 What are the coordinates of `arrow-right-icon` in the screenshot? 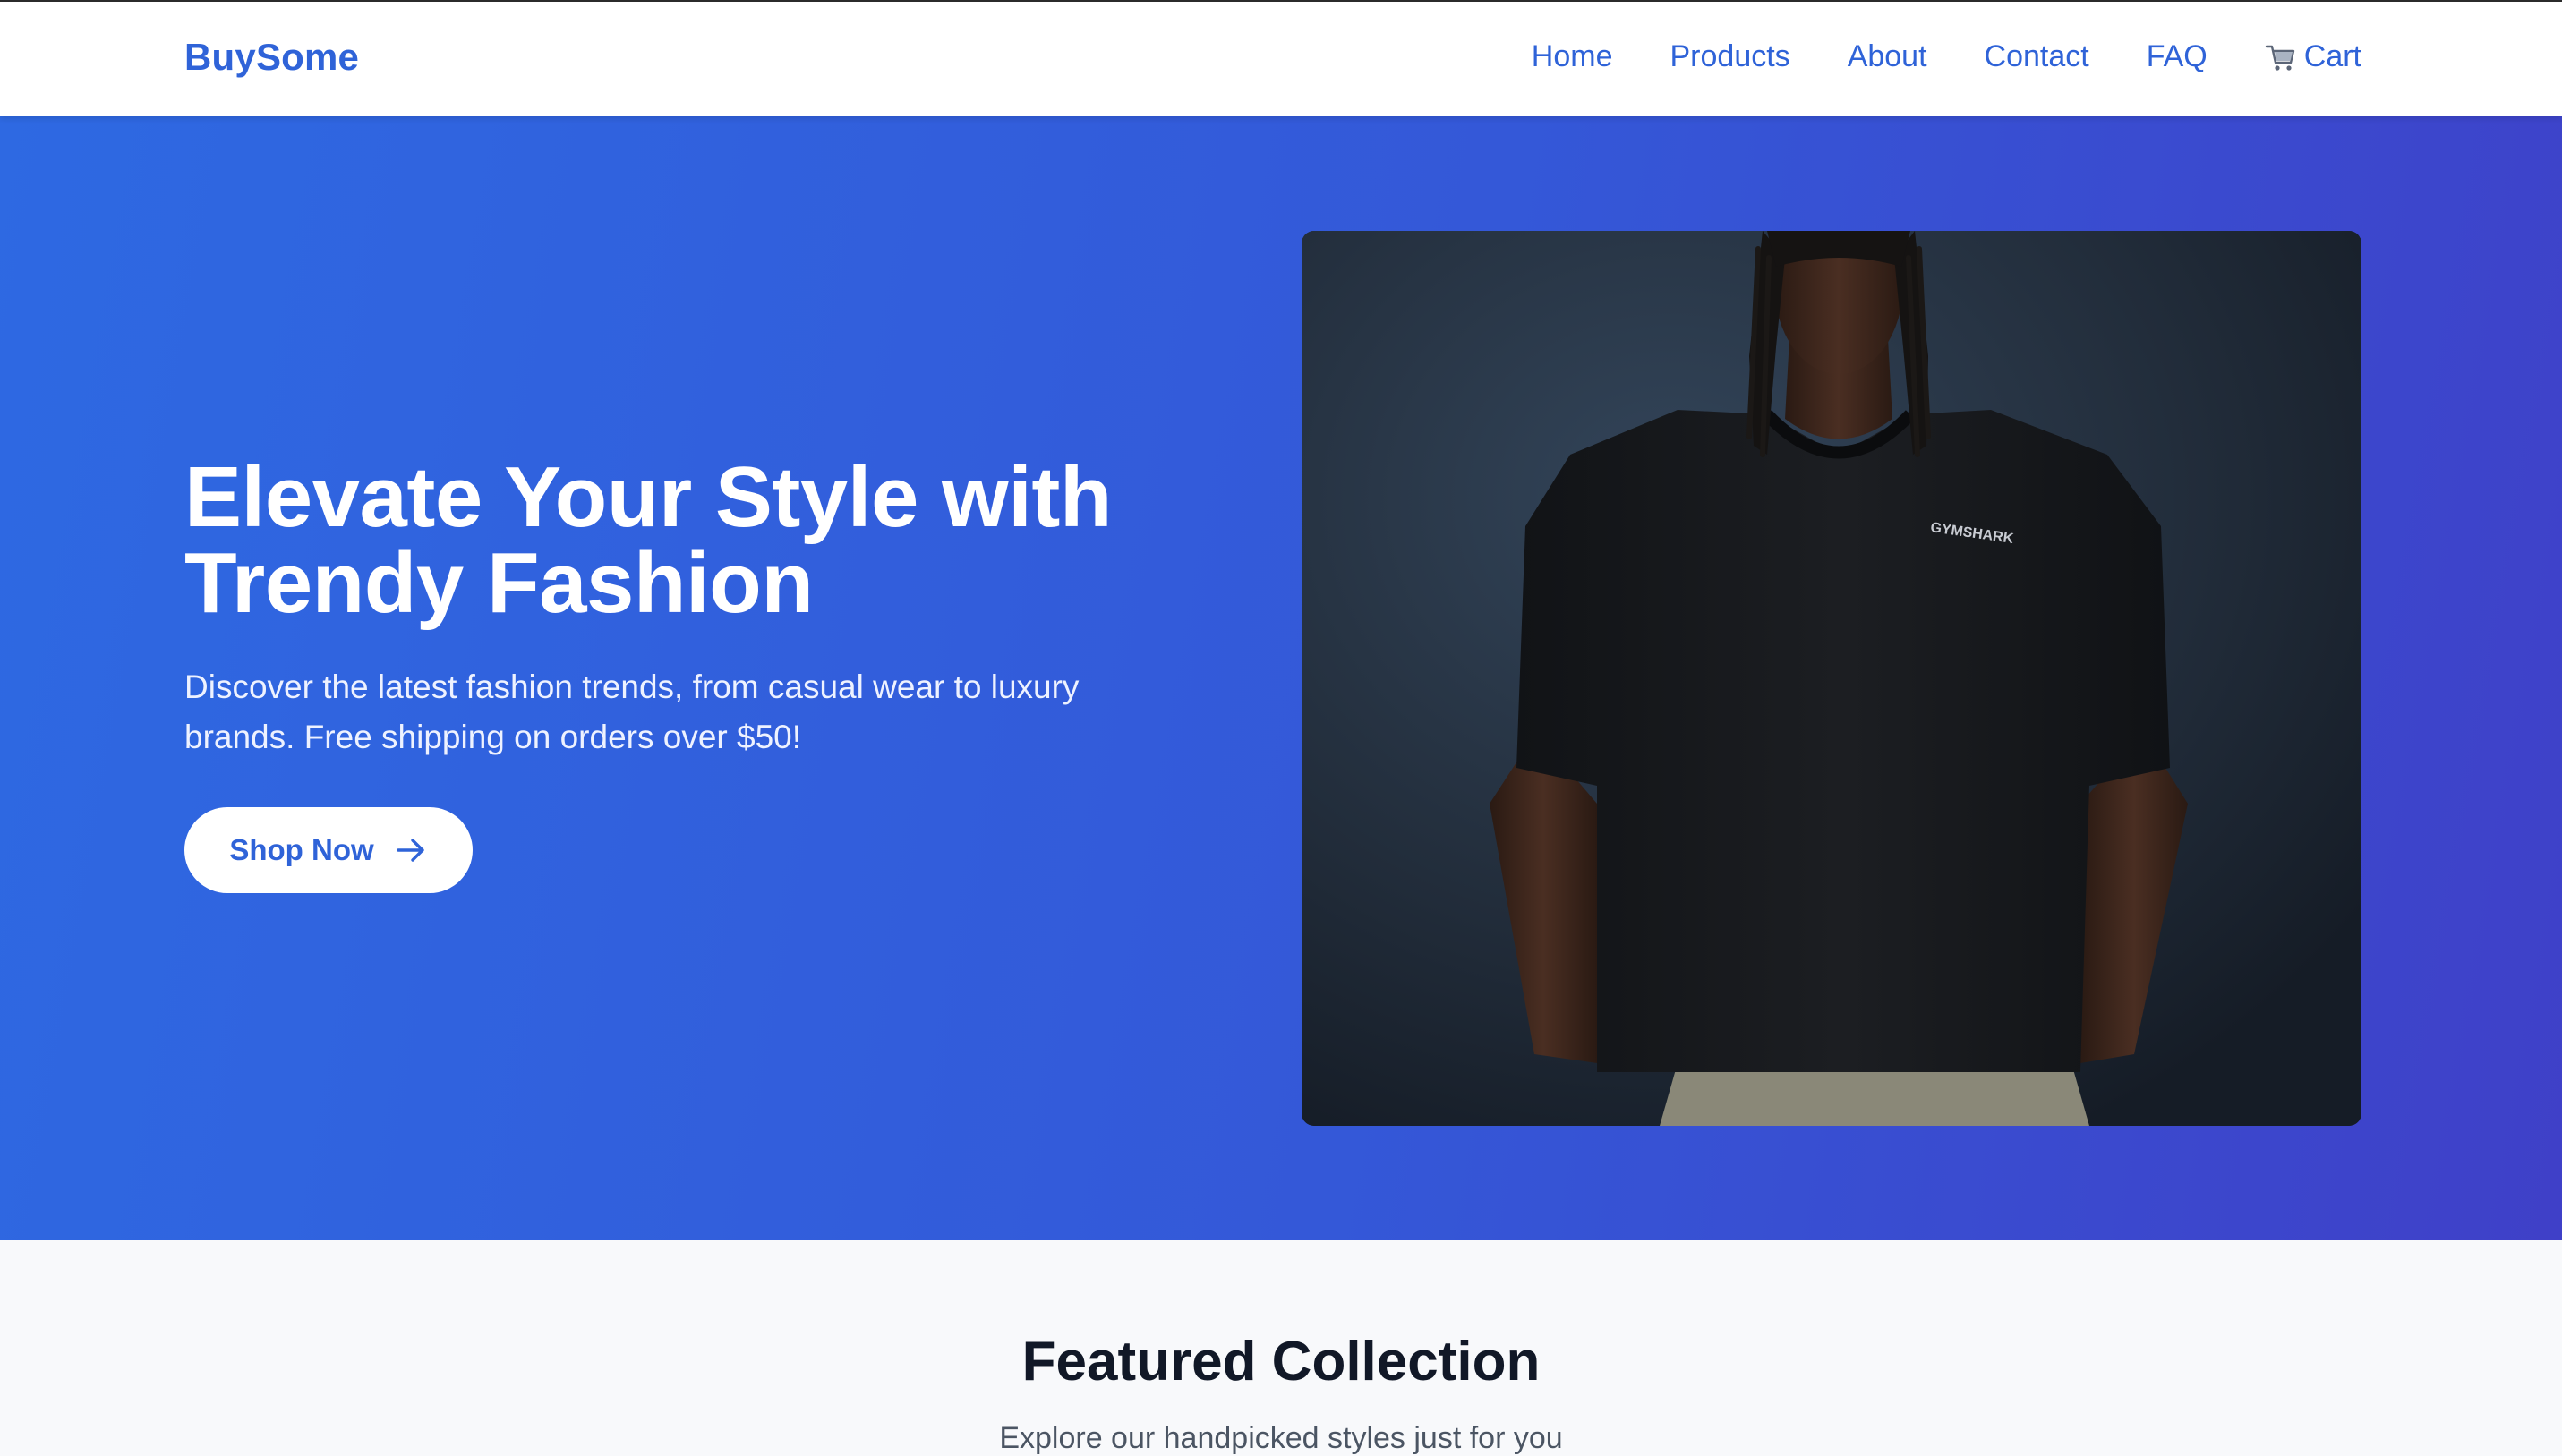 It's located at (411, 850).